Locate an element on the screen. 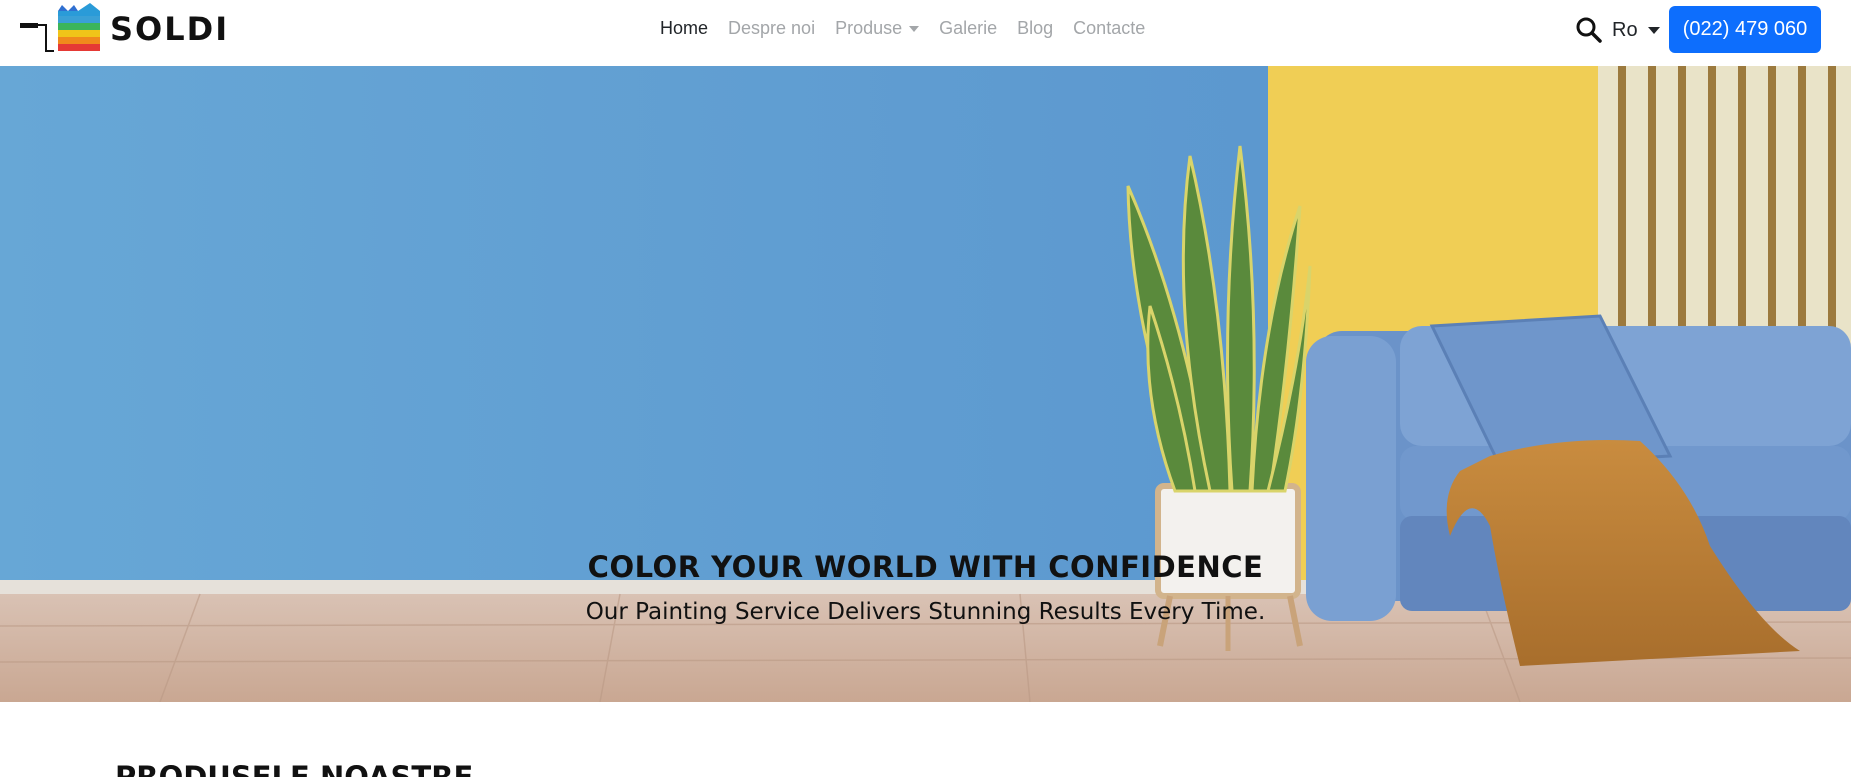  nav-item-despre-noi: Despre noi is located at coordinates (771, 28).